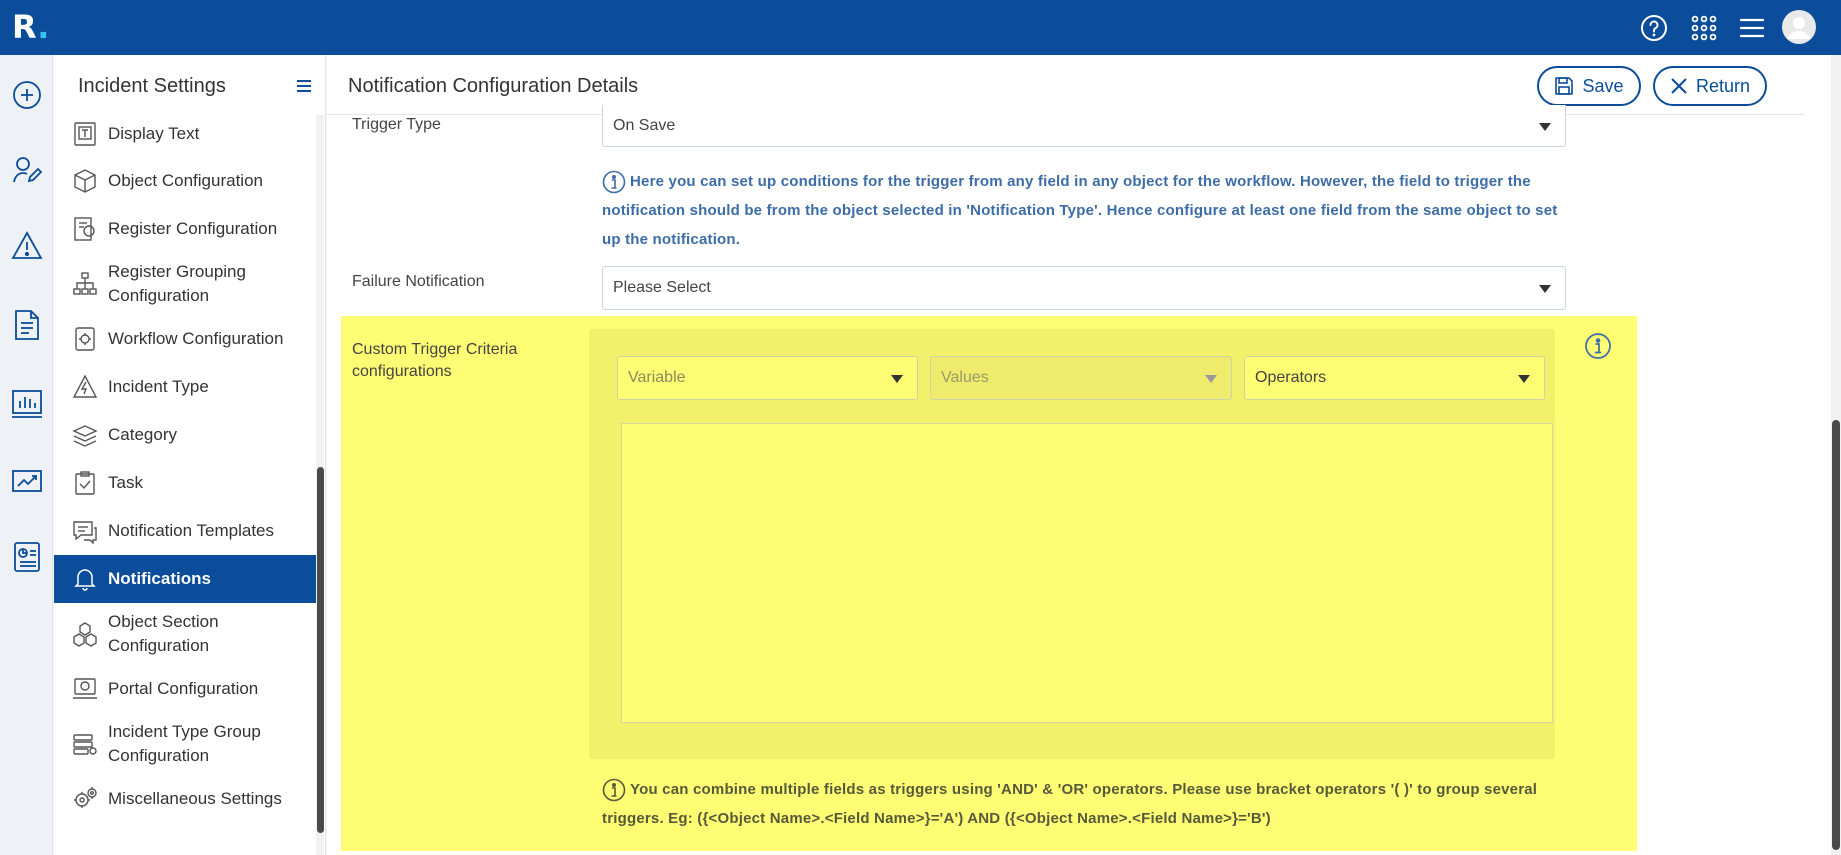 The image size is (1841, 855). Describe the element at coordinates (193, 228) in the screenshot. I see `sidebar-item-label: Register Configuration` at that location.